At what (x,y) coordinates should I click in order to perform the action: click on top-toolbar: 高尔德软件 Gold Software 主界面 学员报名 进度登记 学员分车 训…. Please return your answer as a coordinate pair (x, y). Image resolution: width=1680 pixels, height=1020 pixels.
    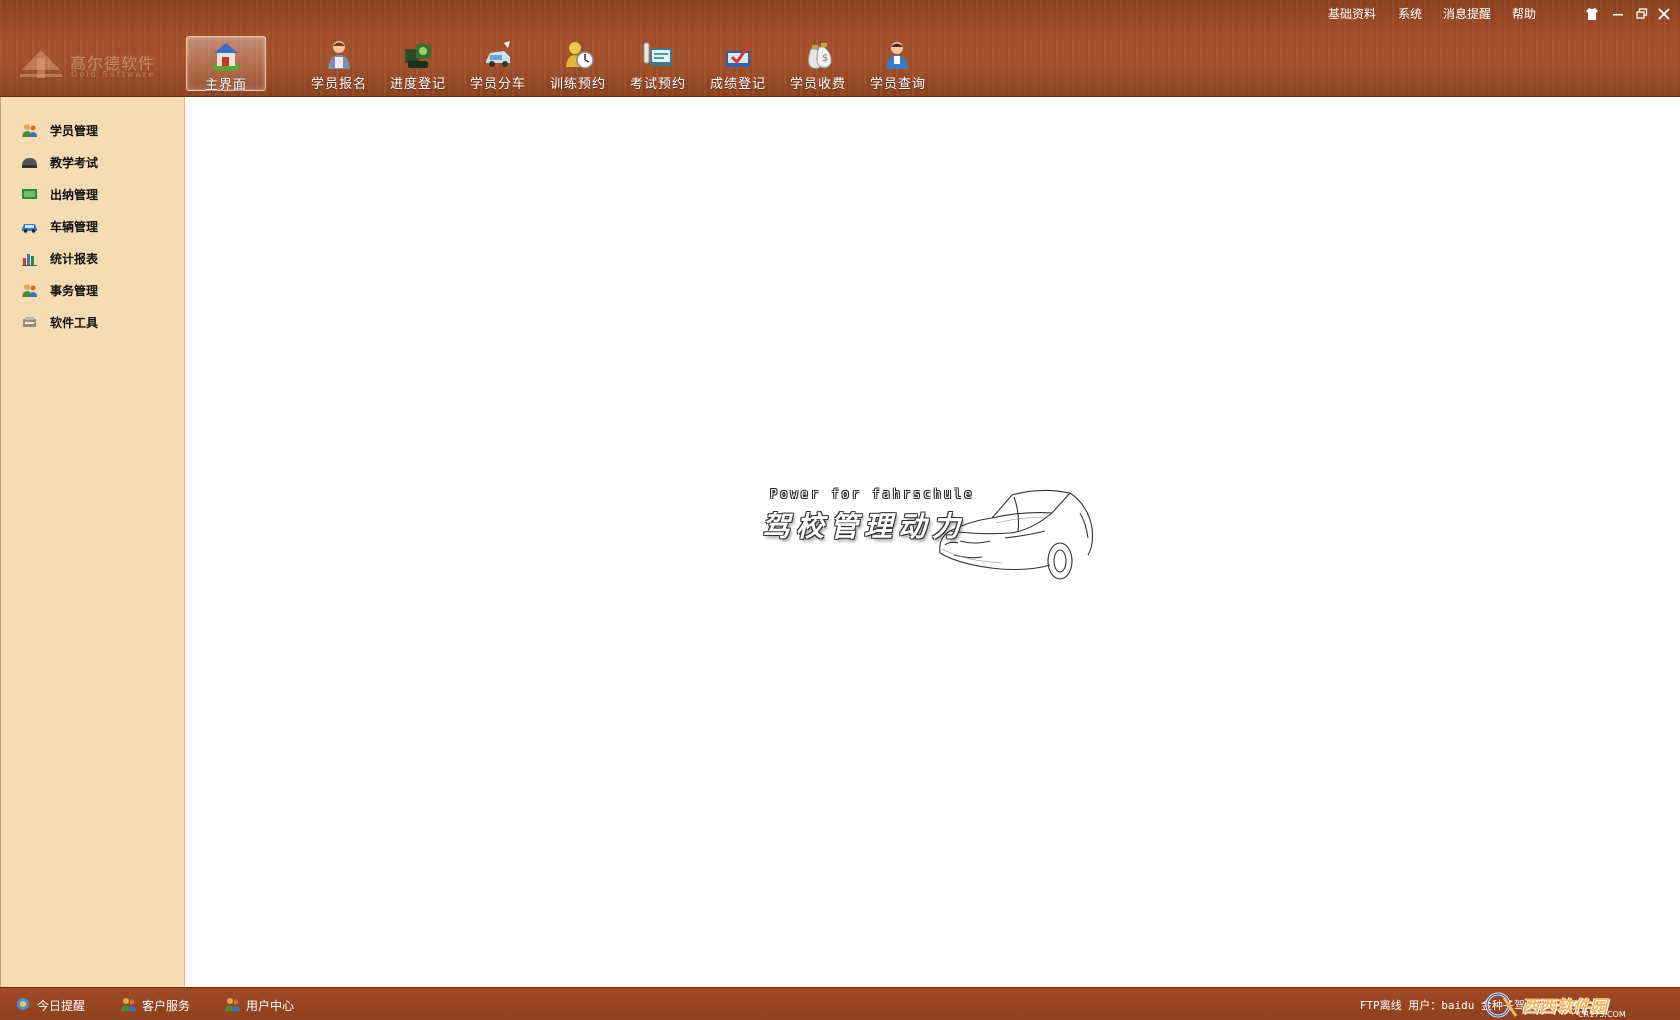
    Looking at the image, I should click on (840, 48).